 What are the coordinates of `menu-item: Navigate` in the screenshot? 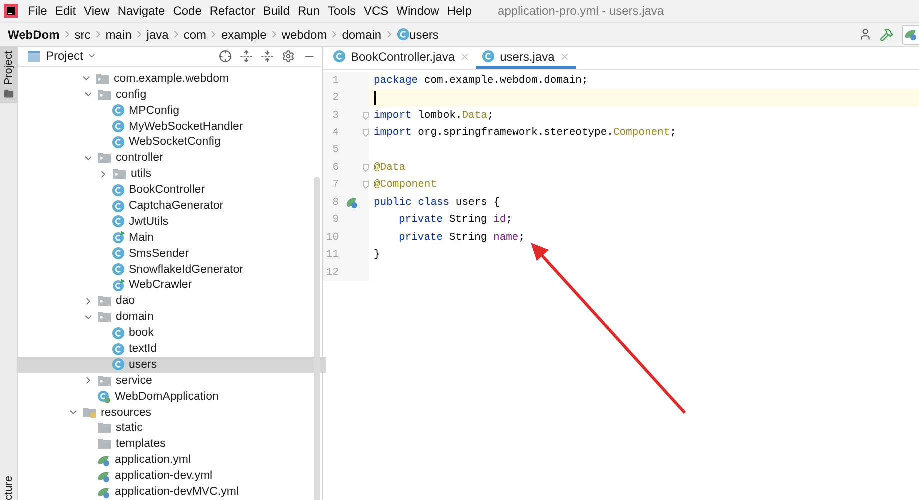 It's located at (142, 11).